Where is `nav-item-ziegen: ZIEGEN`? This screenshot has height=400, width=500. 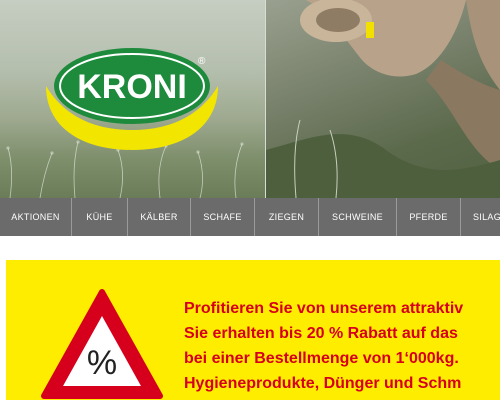
nav-item-ziegen: ZIEGEN is located at coordinates (287, 217).